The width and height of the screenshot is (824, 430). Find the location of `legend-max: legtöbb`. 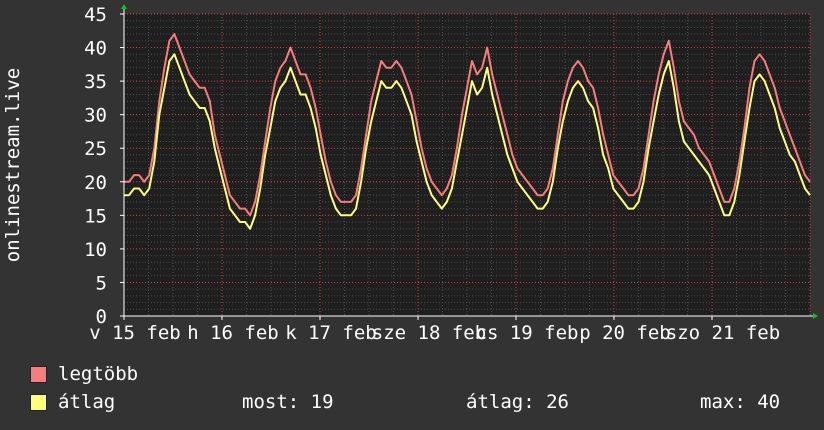

legend-max: legtöbb is located at coordinates (84, 374).